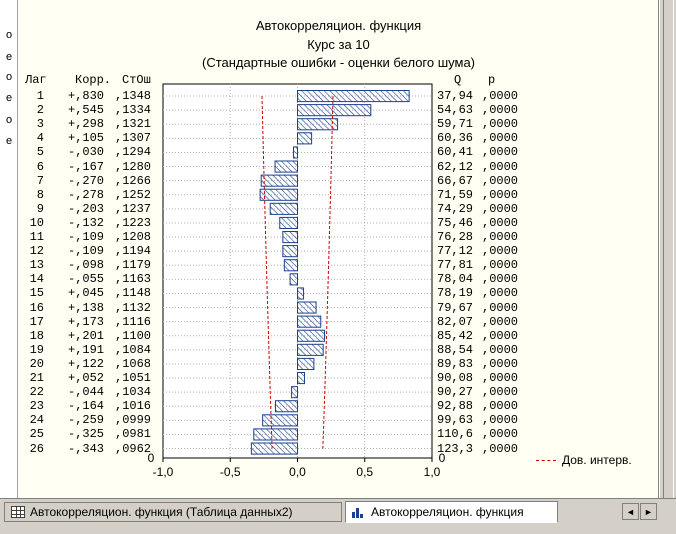 Image resolution: width=676 pixels, height=534 pixels. I want to click on tab-scroll-right-button: ►, so click(648, 511).